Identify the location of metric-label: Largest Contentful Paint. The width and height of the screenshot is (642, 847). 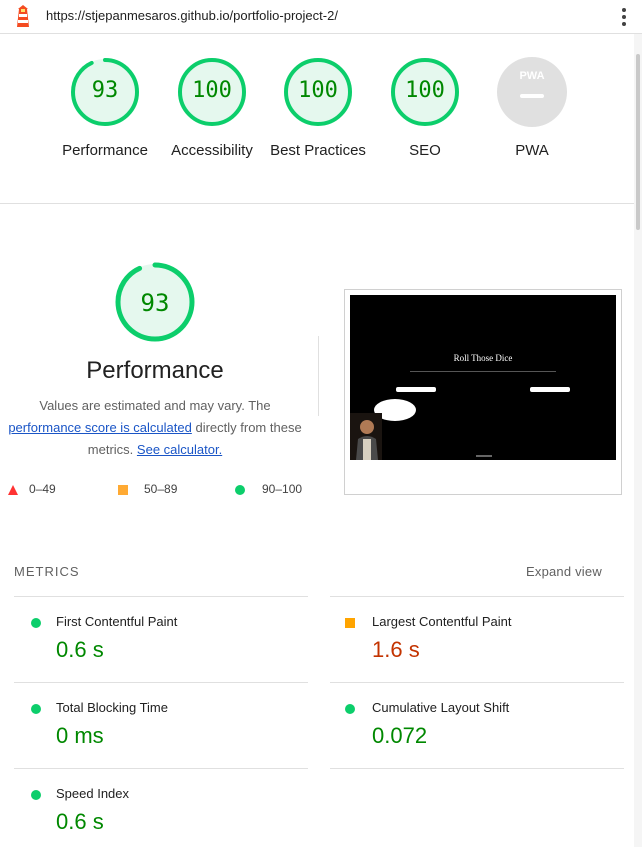
(442, 621).